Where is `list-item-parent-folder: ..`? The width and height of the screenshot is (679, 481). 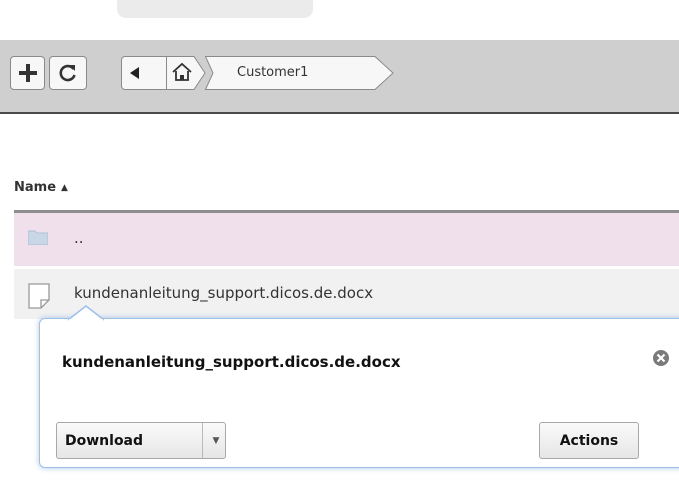
list-item-parent-folder: .. is located at coordinates (346, 239).